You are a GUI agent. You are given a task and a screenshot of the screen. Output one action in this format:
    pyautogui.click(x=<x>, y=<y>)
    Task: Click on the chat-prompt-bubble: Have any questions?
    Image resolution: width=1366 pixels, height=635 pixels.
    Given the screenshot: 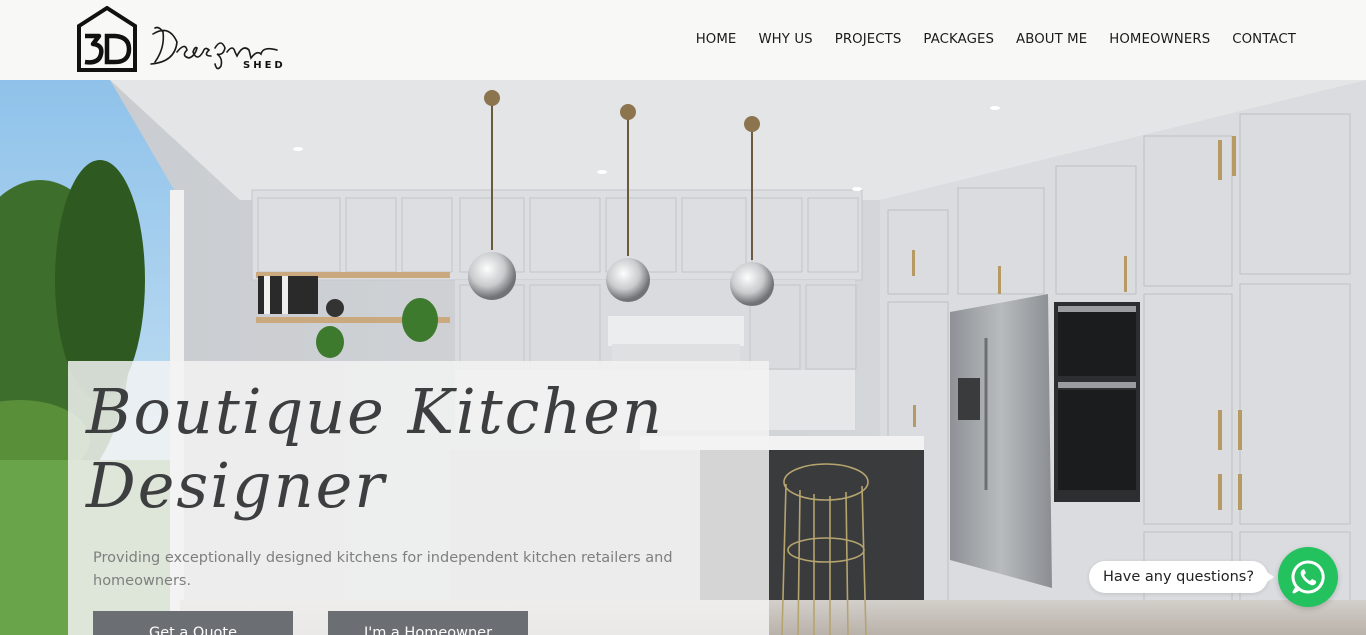 What is the action you would take?
    pyautogui.click(x=1182, y=577)
    